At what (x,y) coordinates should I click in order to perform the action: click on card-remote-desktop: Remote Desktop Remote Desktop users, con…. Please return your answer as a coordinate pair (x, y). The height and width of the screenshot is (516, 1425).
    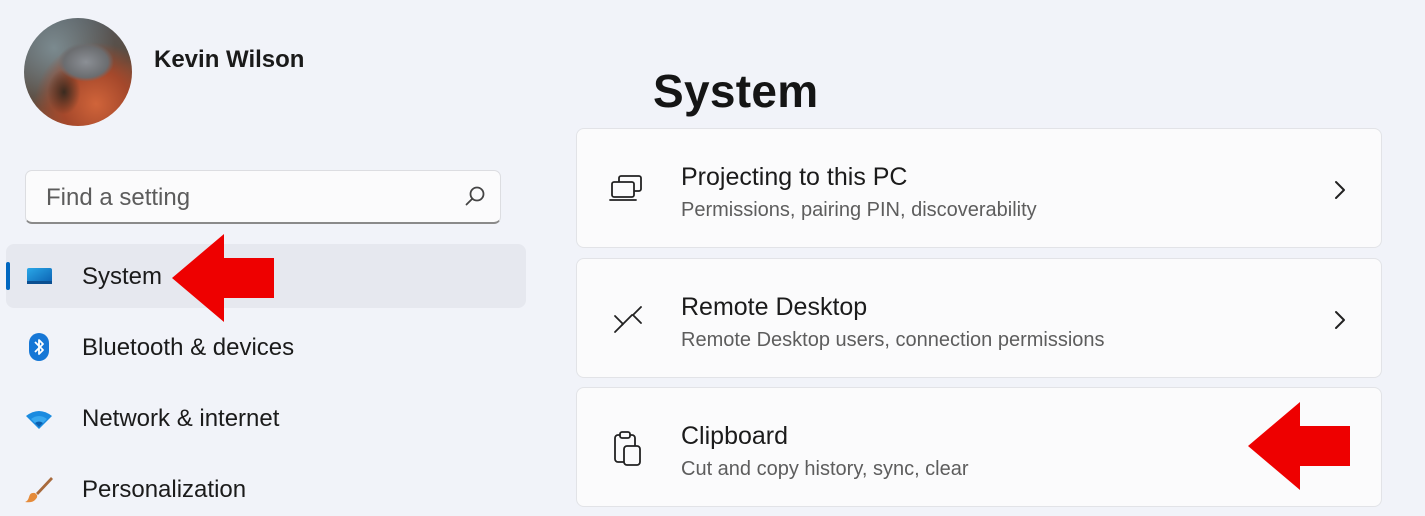
    Looking at the image, I should click on (979, 318).